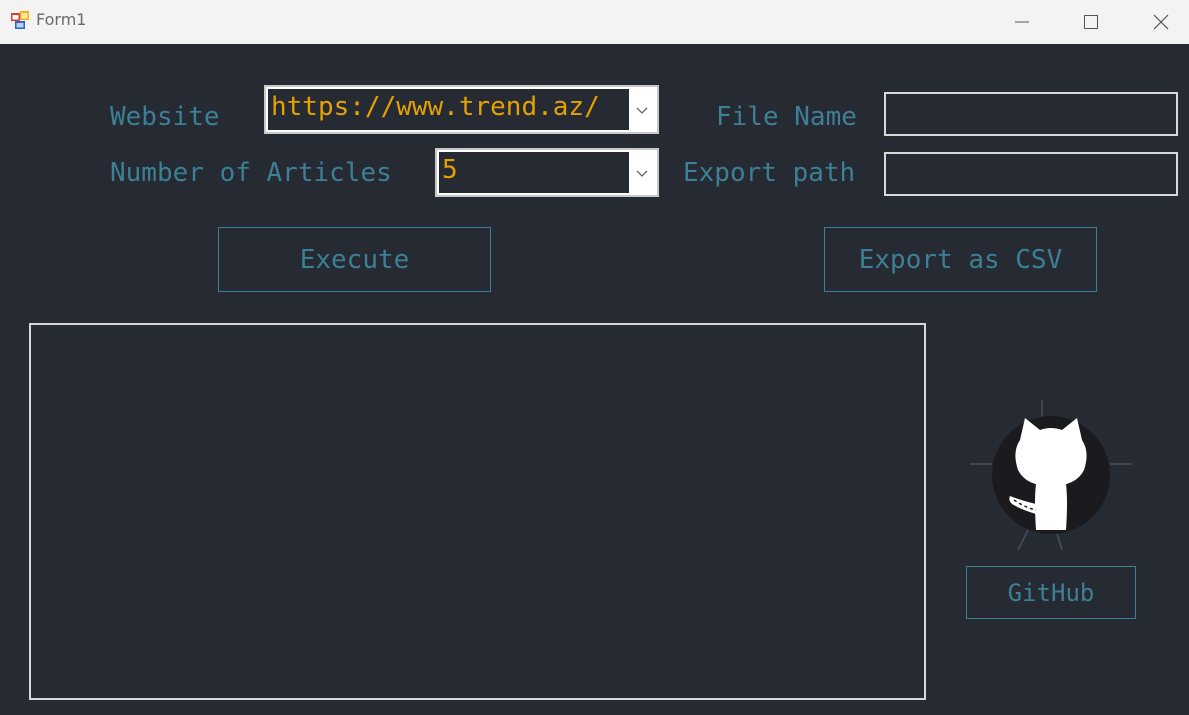  Describe the element at coordinates (20, 20) in the screenshot. I see `form-app-icon` at that location.